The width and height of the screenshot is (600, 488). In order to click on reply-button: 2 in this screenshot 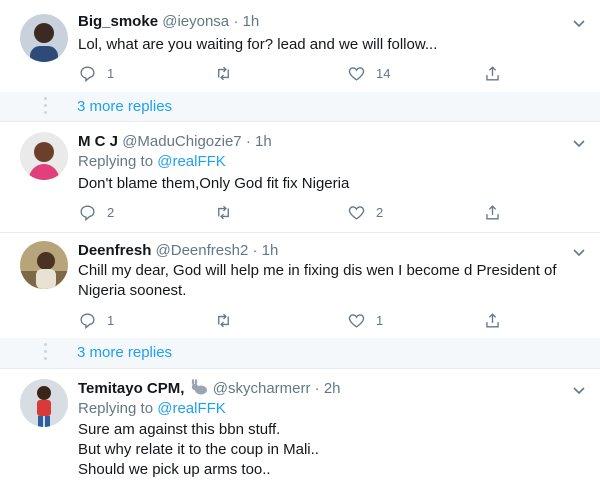, I will do `click(96, 212)`.